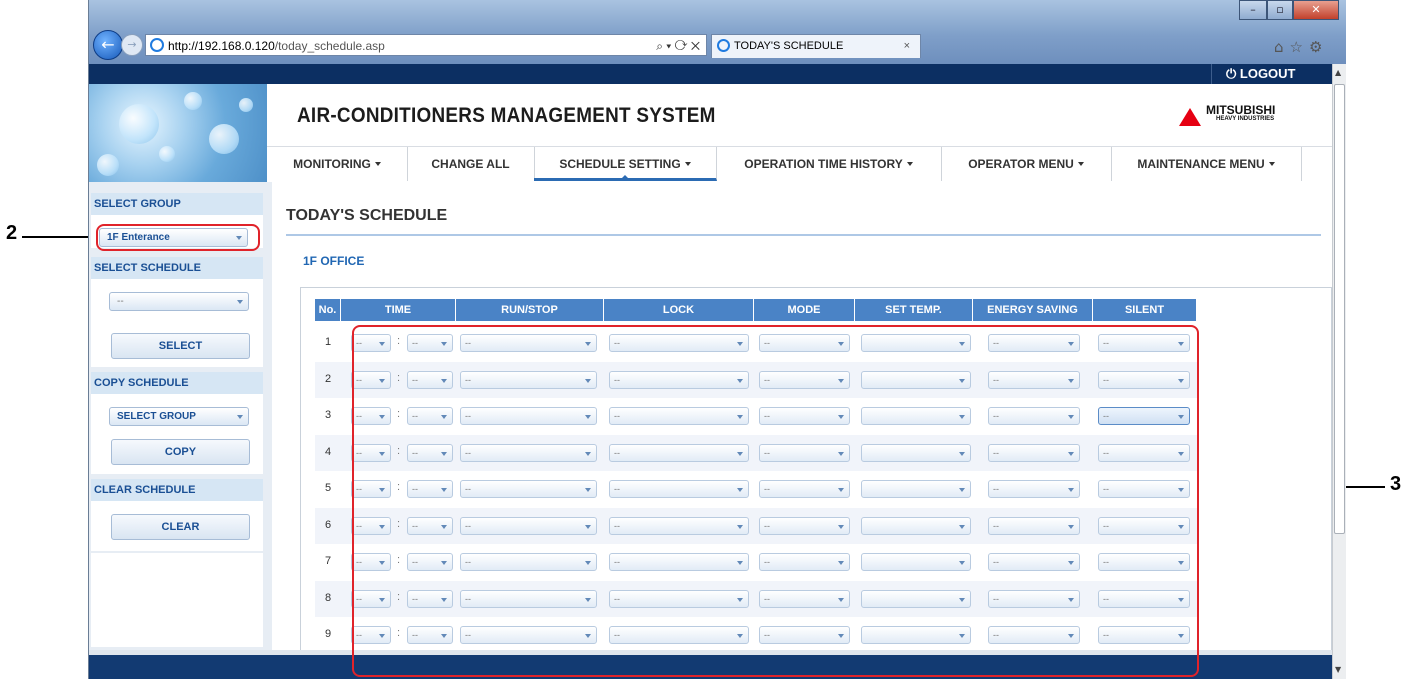 Image resolution: width=1410 pixels, height=679 pixels. Describe the element at coordinates (180, 527) in the screenshot. I see `clear-button: CLEAR` at that location.